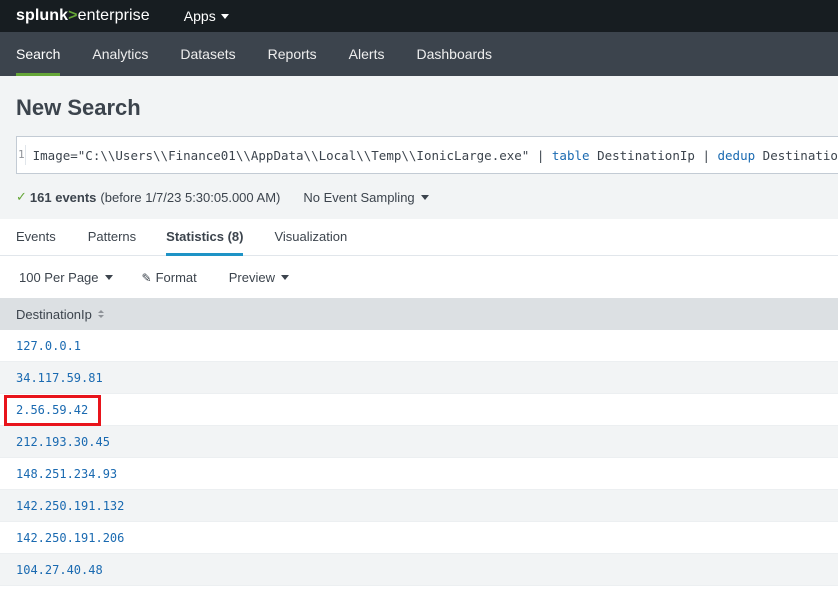 Image resolution: width=838 pixels, height=610 pixels. I want to click on logo-text-chevron: >, so click(73, 15).